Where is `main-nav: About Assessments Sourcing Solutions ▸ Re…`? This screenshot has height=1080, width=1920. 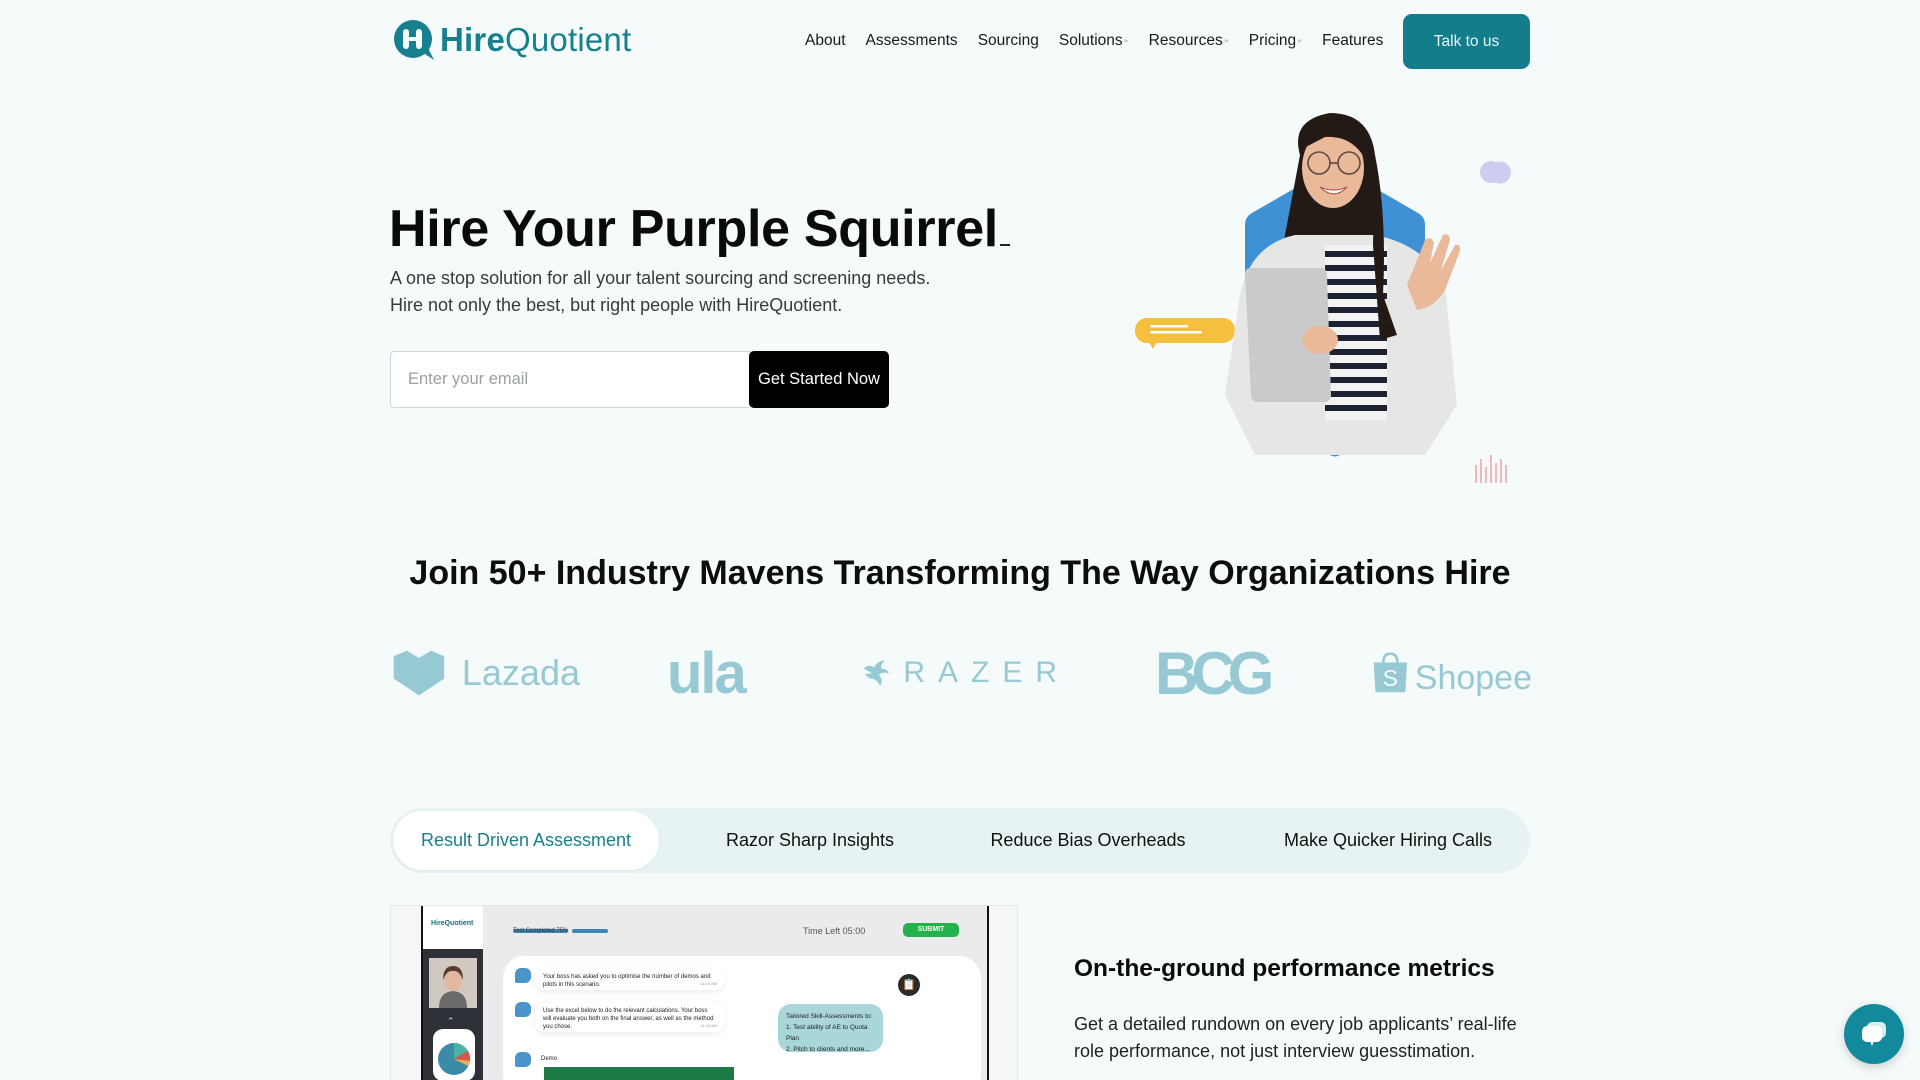 main-nav: About Assessments Sourcing Solutions ▸ Re… is located at coordinates (1104, 41).